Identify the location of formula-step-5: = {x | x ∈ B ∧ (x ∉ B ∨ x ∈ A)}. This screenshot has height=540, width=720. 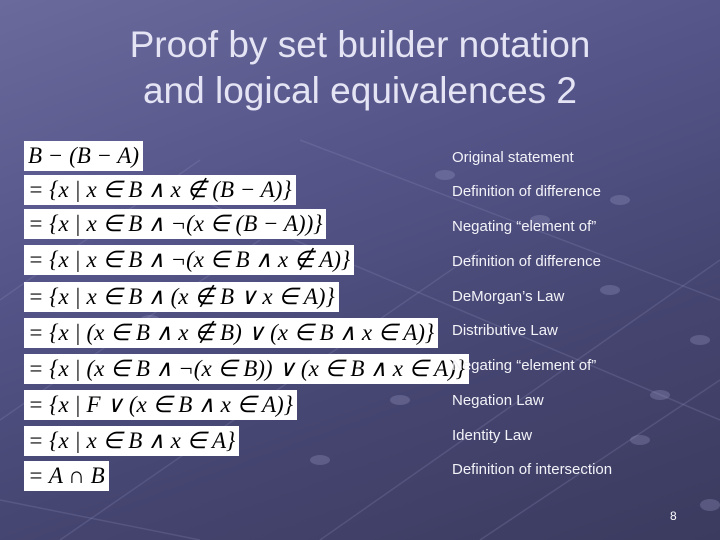
(181, 297).